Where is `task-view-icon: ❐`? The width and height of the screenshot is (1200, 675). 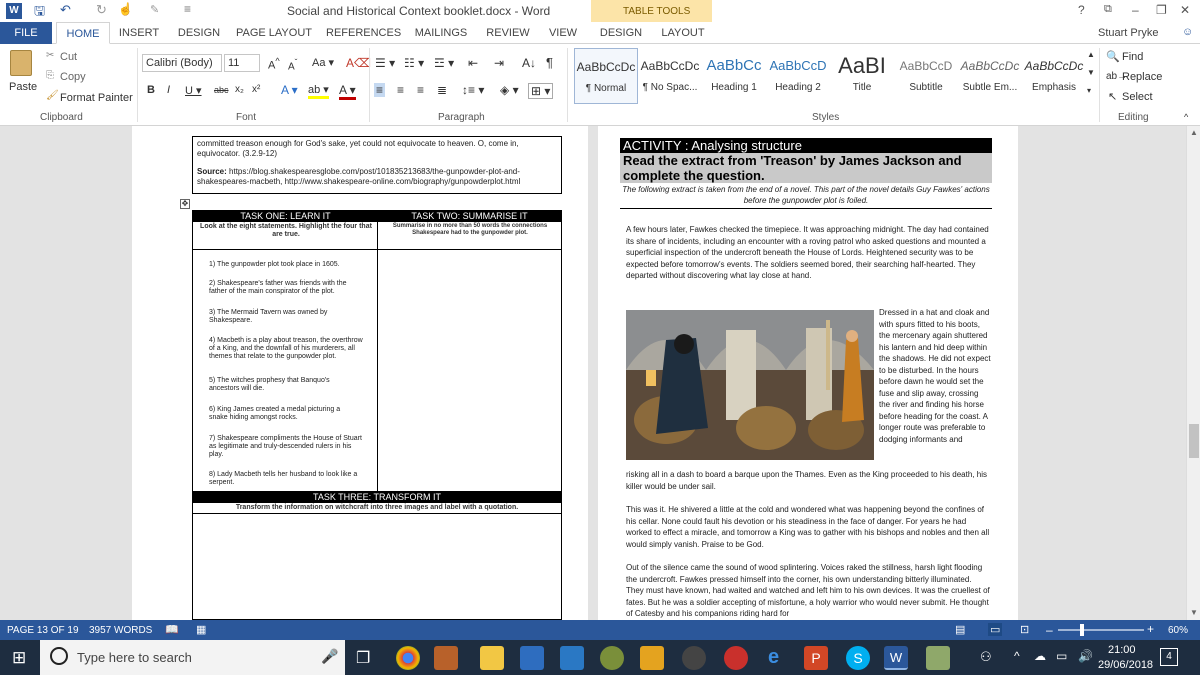 task-view-icon: ❐ is located at coordinates (363, 658).